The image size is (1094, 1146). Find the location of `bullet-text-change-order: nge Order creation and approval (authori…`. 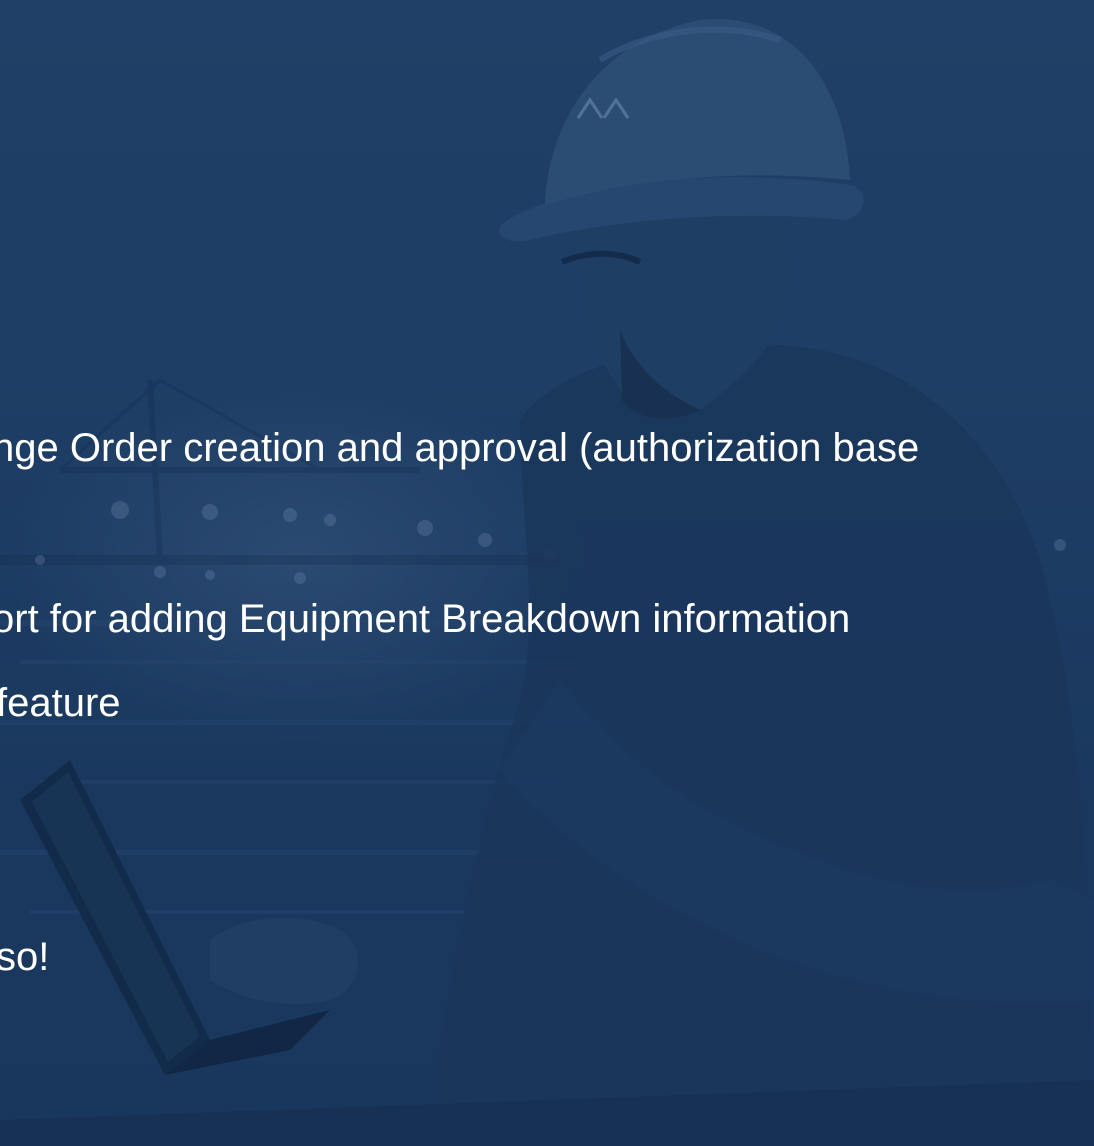

bullet-text-change-order: nge Order creation and approval (authori… is located at coordinates (460, 448).